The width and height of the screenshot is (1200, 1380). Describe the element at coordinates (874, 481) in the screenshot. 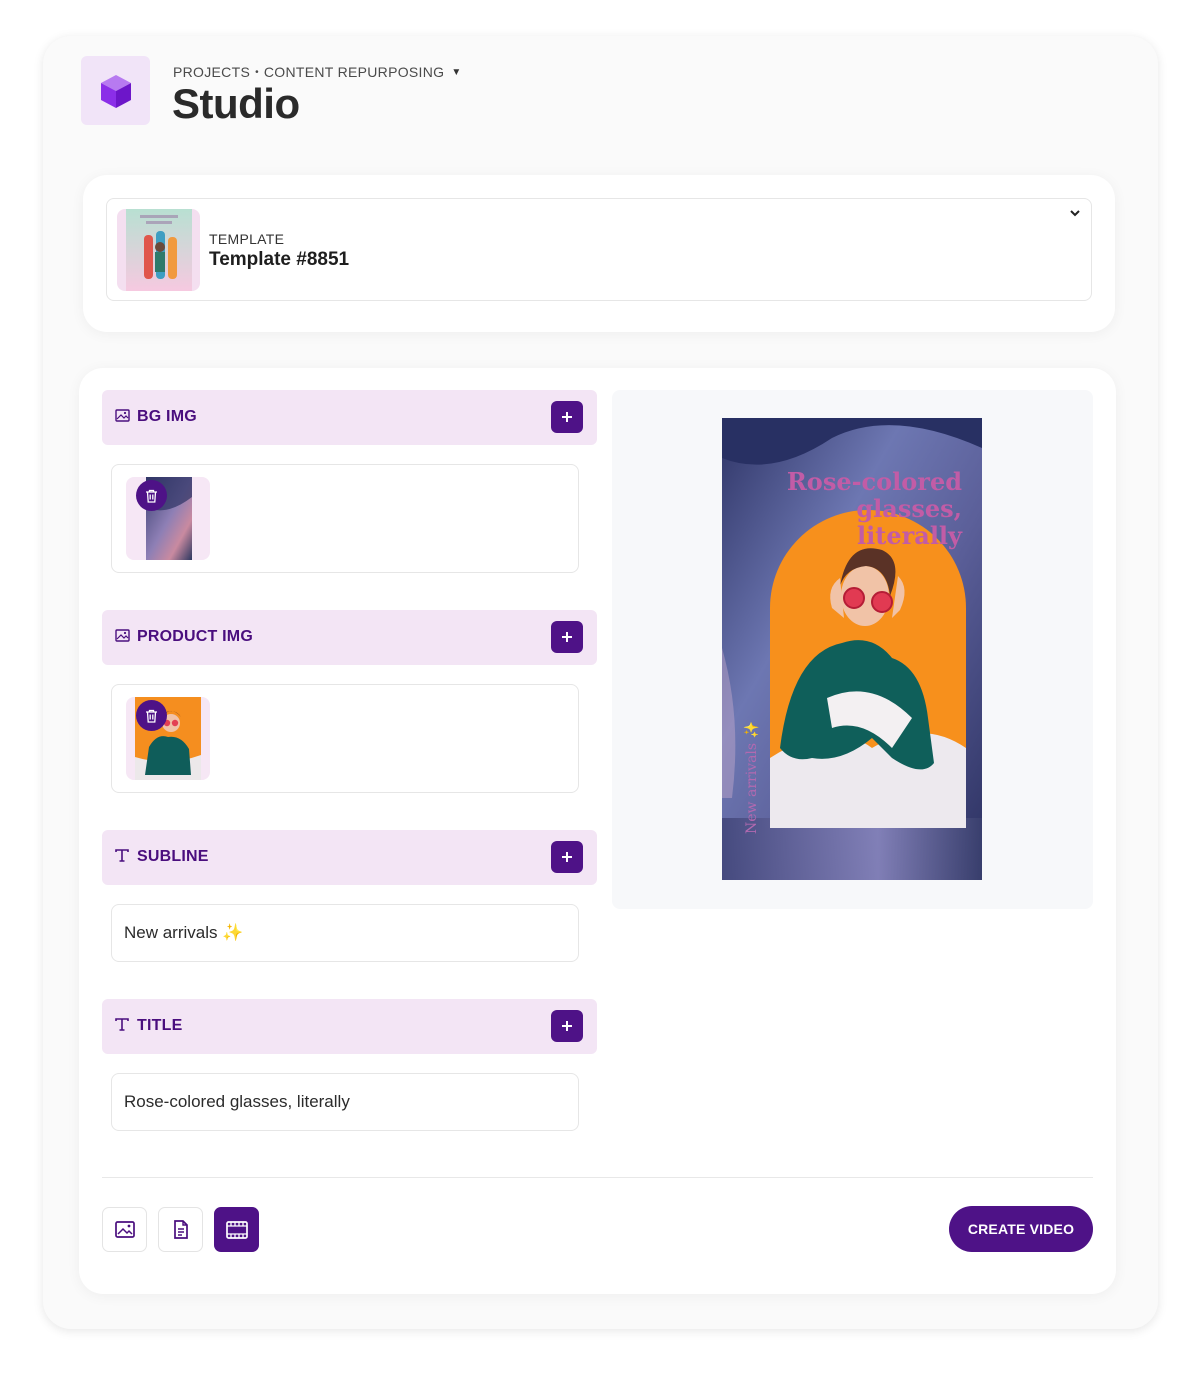

I see `story-title-line1: Rose-colored` at that location.